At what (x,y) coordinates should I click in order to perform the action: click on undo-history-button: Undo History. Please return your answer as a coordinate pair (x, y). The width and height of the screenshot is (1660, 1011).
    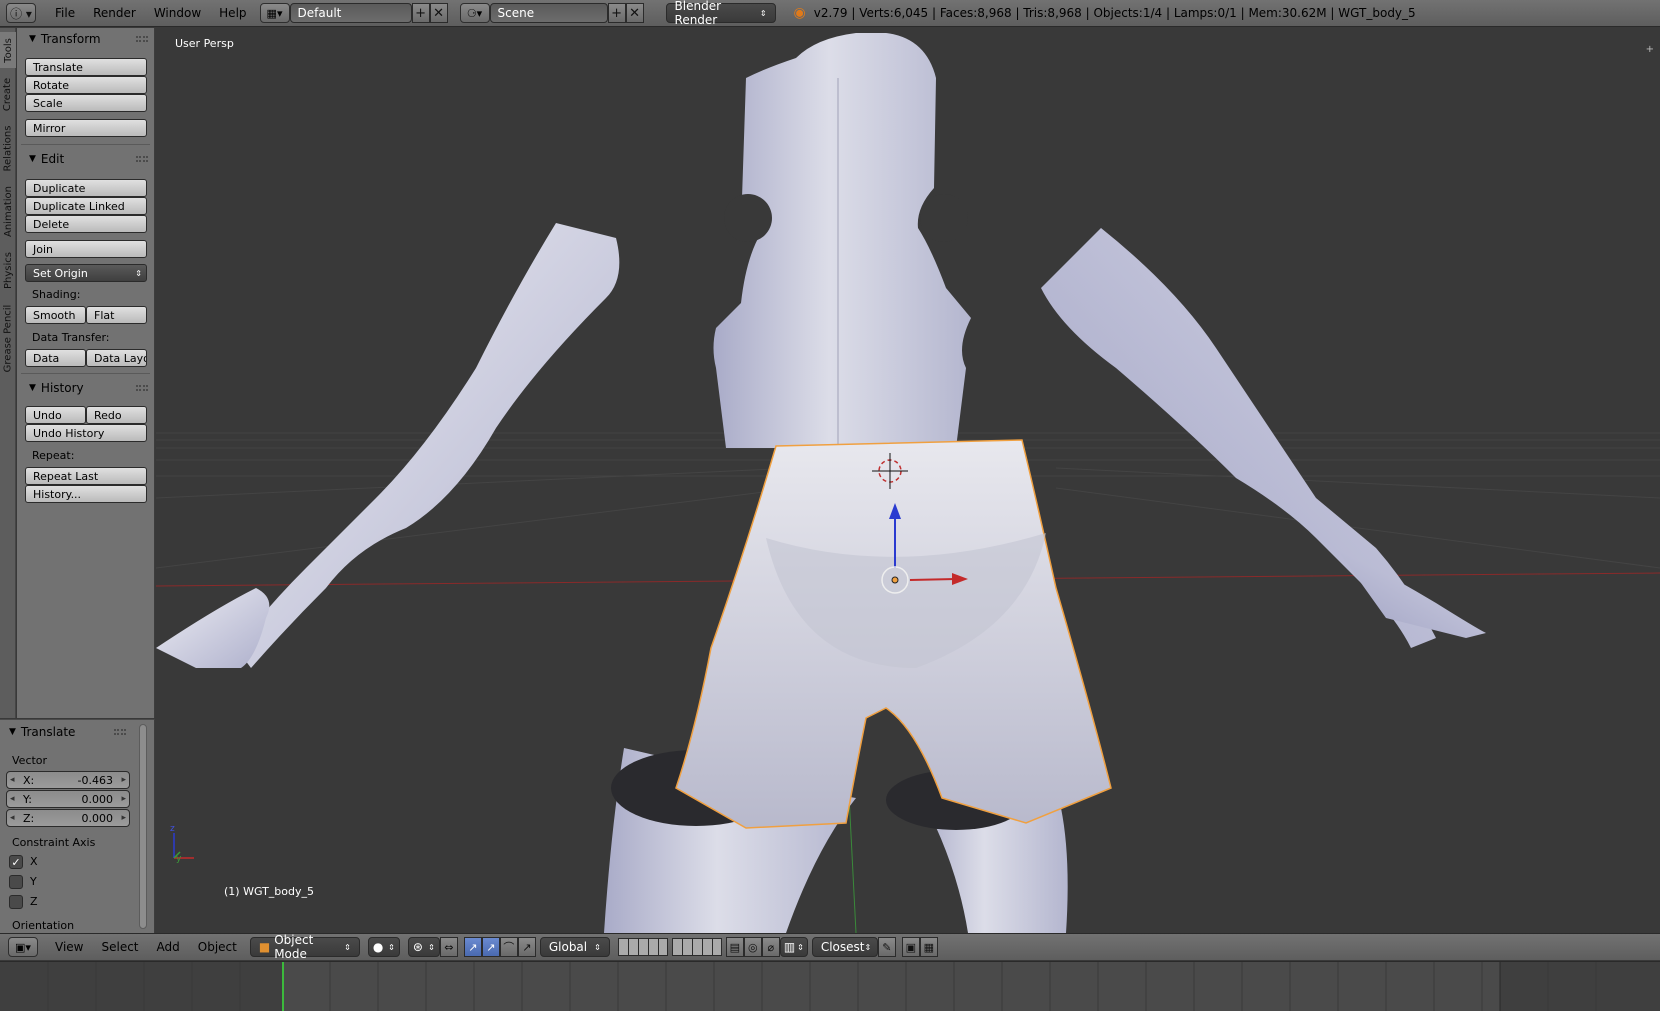
    Looking at the image, I should click on (86, 433).